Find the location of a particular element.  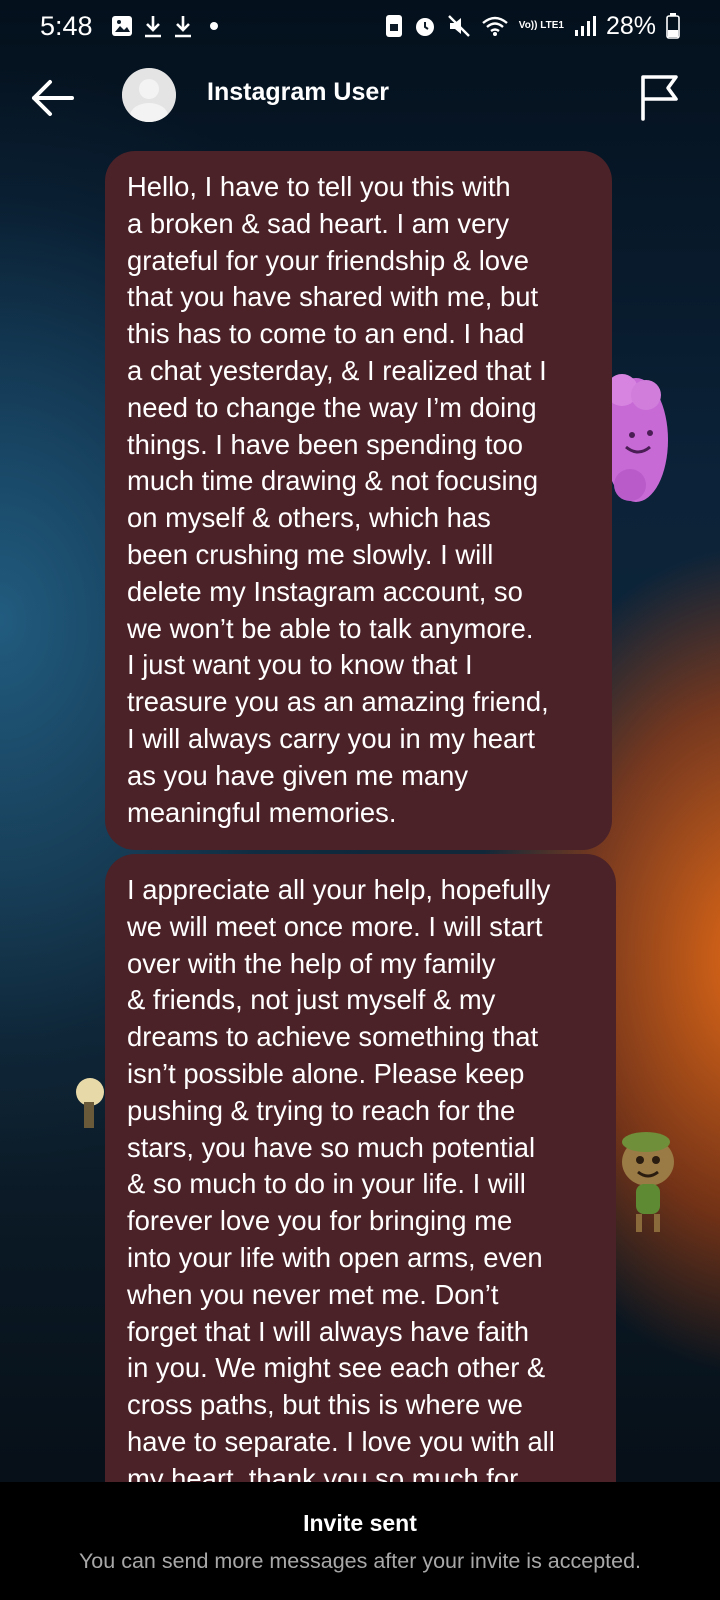

gallery-icon is located at coordinates (122, 26).